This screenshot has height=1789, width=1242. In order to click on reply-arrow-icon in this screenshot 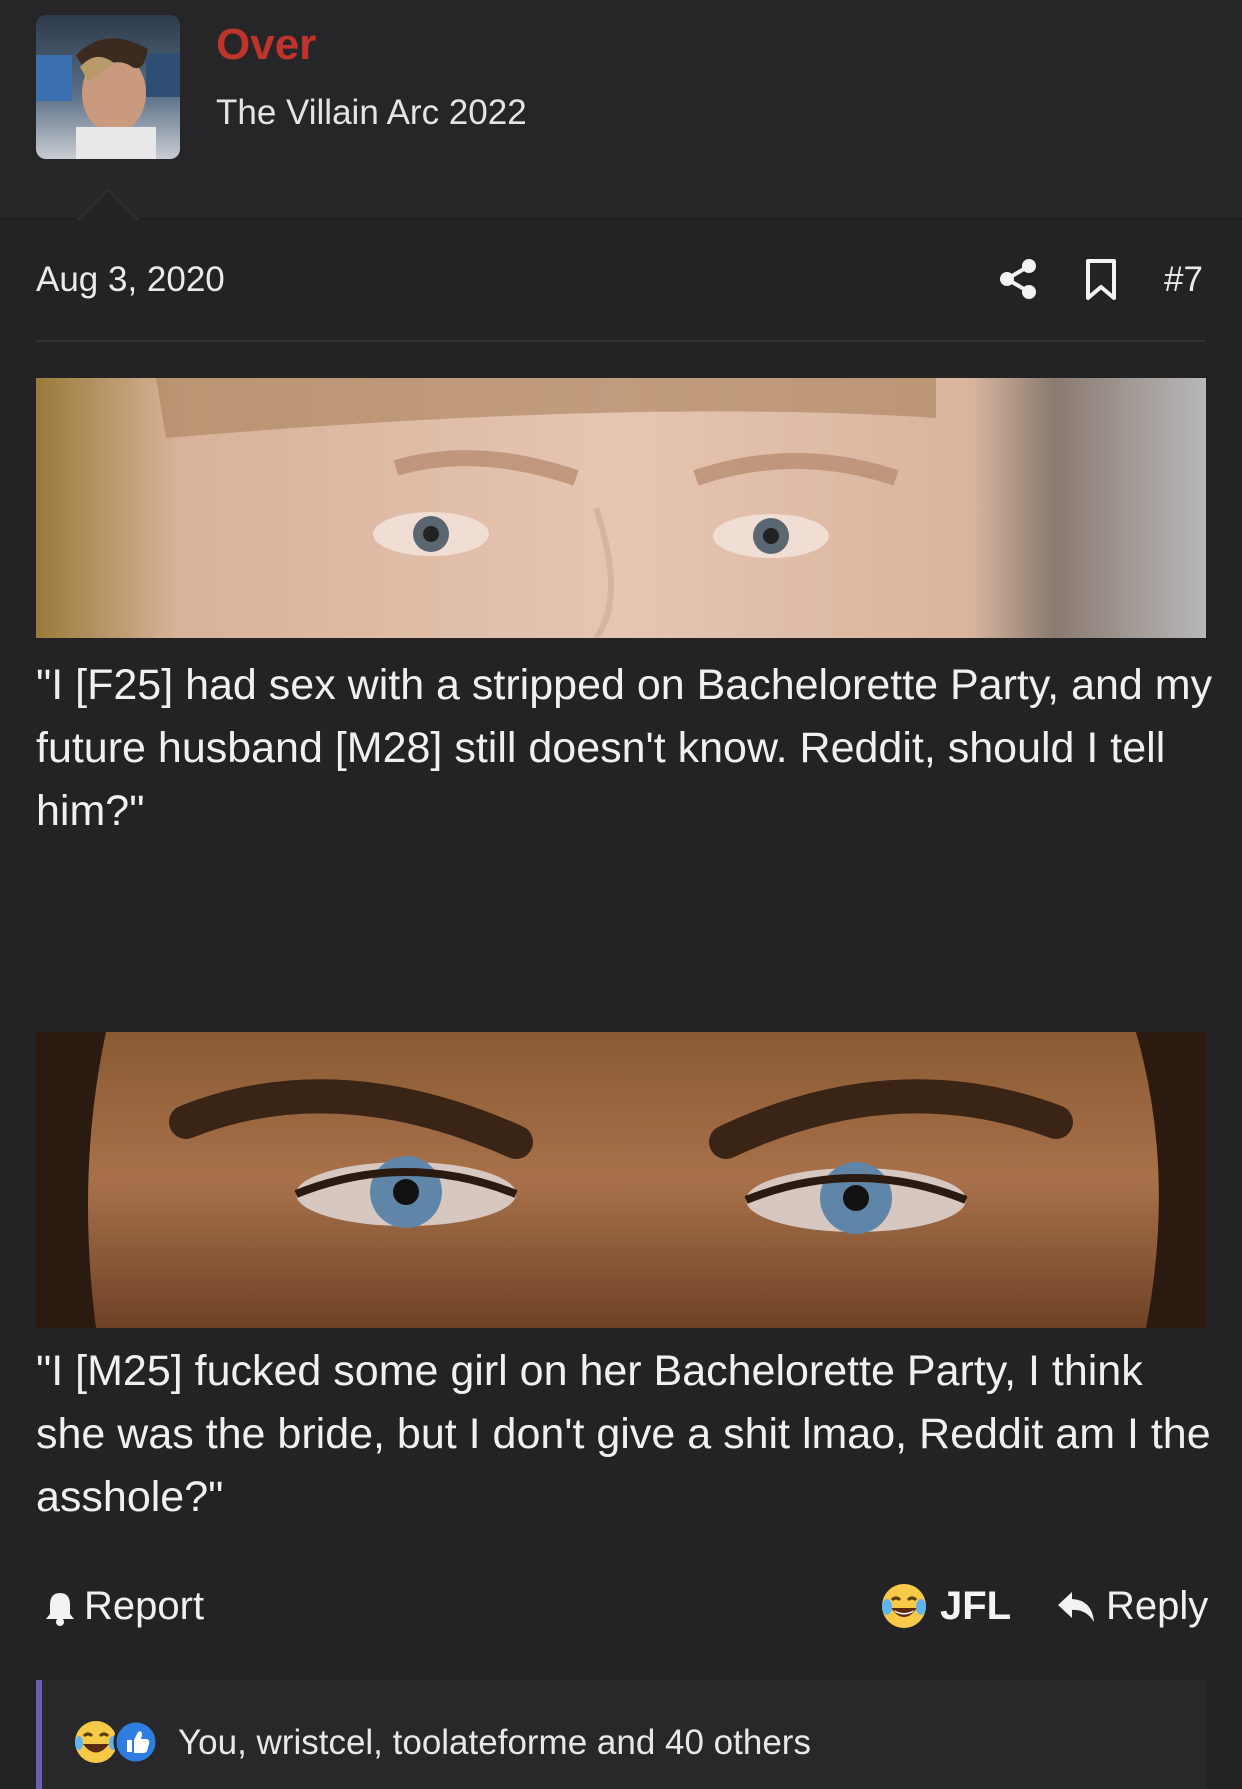, I will do `click(1076, 1607)`.